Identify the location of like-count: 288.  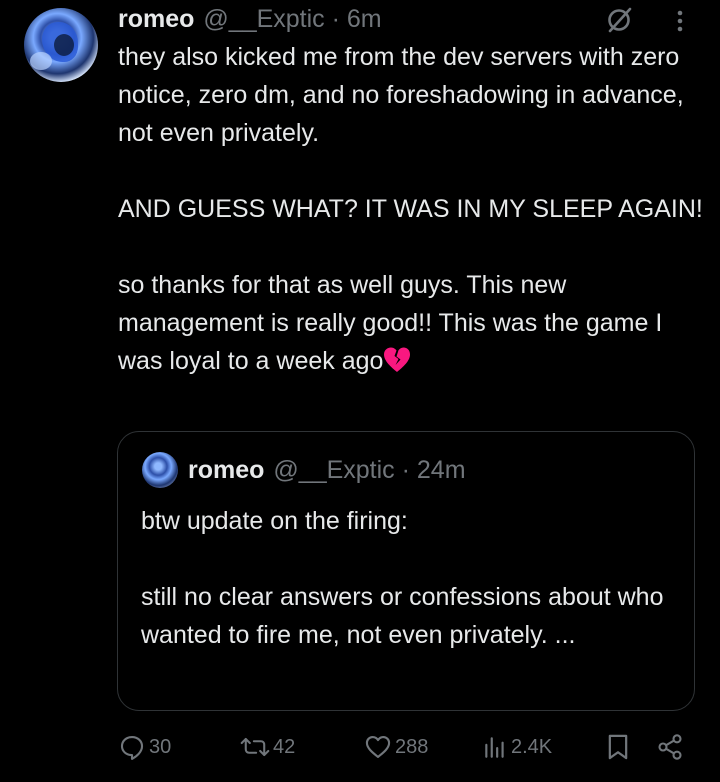
(412, 746).